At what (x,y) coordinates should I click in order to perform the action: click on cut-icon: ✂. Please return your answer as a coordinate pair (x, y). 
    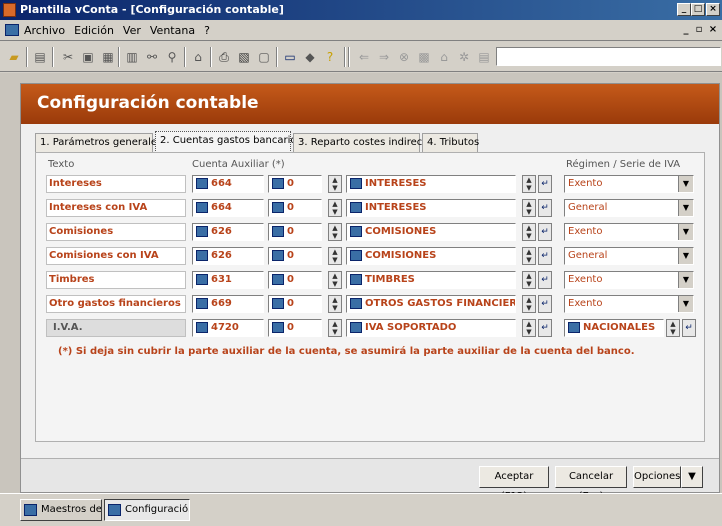
    Looking at the image, I should click on (68, 57).